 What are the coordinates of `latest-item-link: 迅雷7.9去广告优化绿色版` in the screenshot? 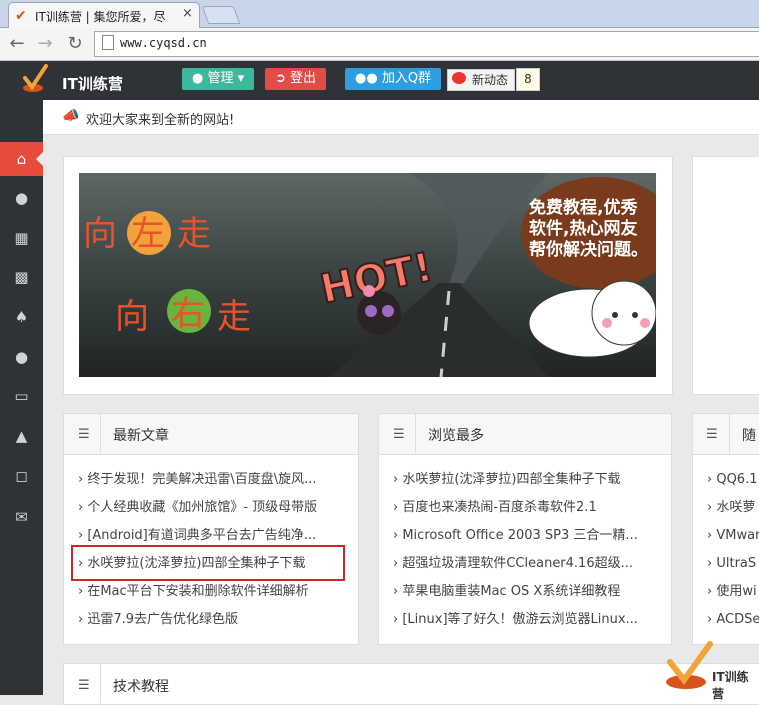 It's located at (162, 619).